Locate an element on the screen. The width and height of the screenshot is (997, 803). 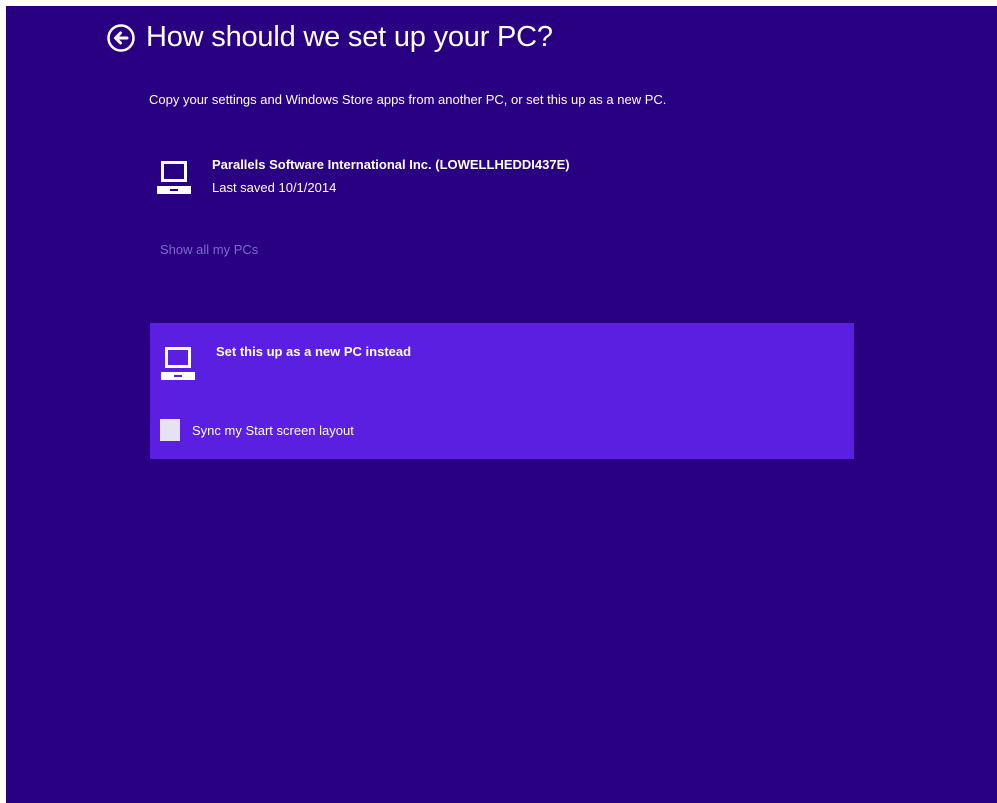
sync-start-screen-option: Sync my Start screen layout is located at coordinates (257, 430).